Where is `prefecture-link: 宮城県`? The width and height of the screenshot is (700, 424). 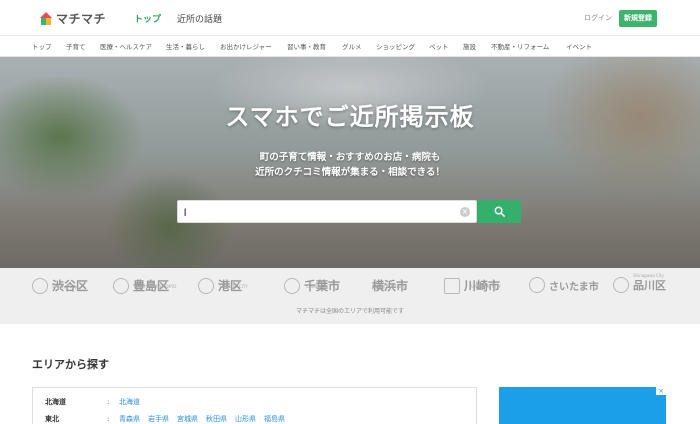
prefecture-link: 宮城県 is located at coordinates (187, 419).